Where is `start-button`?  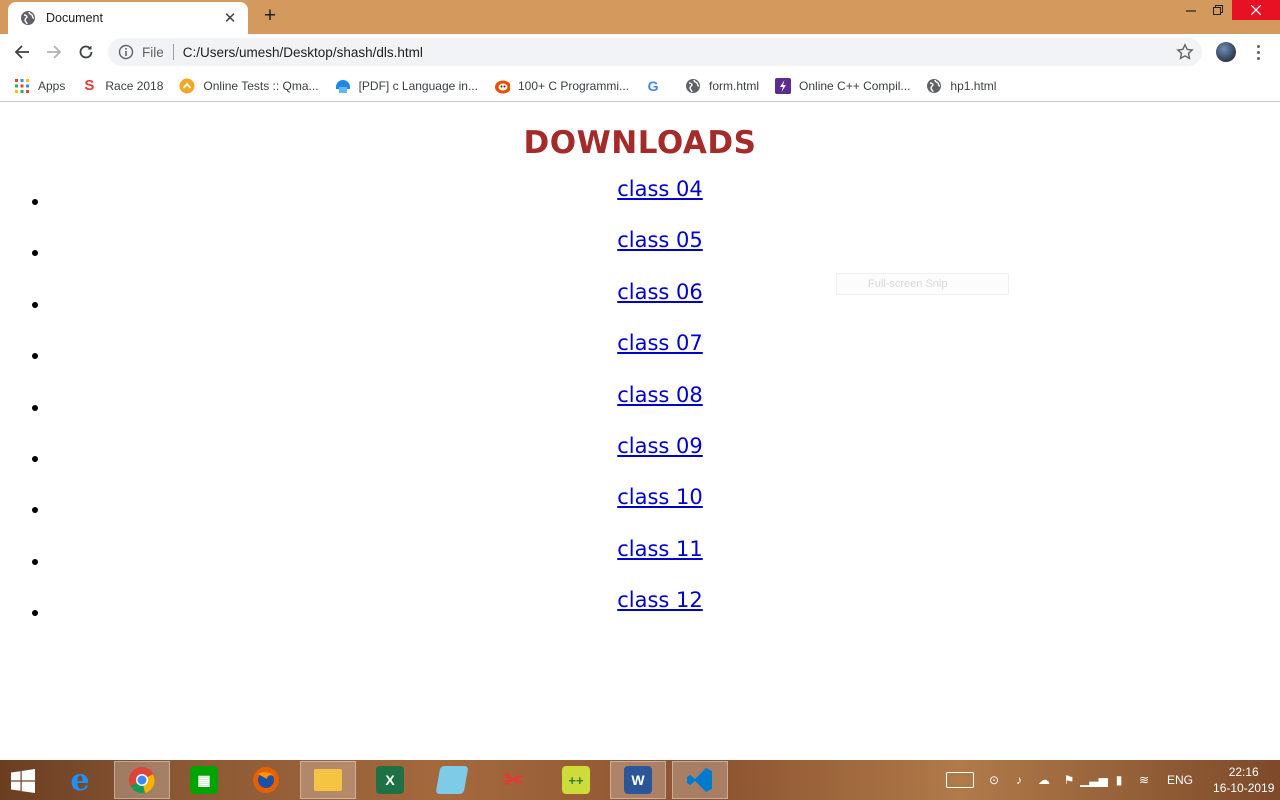
start-button is located at coordinates (23, 781).